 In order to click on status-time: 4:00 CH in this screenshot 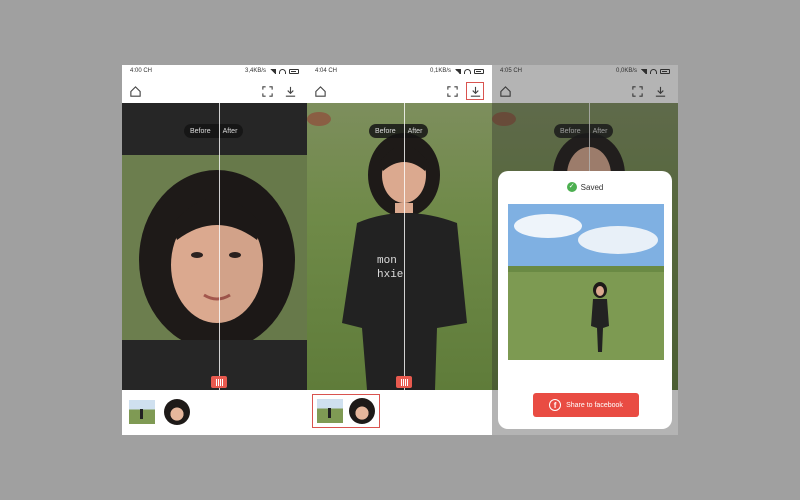, I will do `click(141, 71)`.